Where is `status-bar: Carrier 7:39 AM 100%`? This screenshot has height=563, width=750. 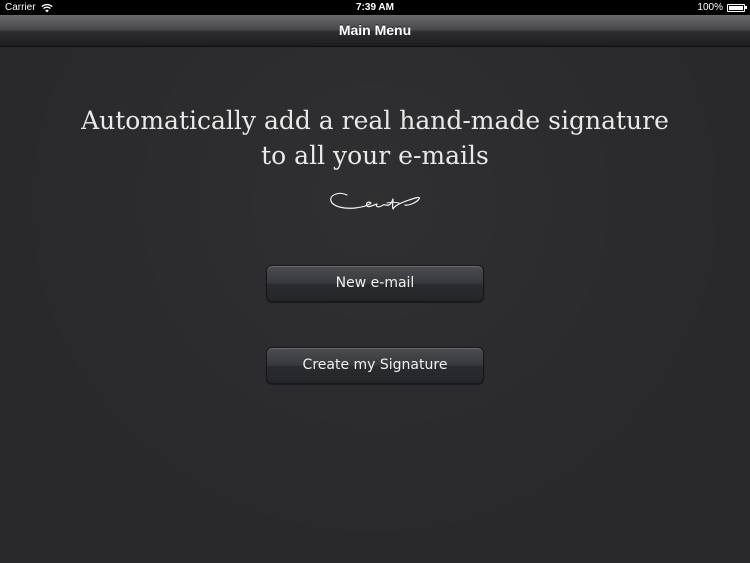
status-bar: Carrier 7:39 AM 100% is located at coordinates (375, 7).